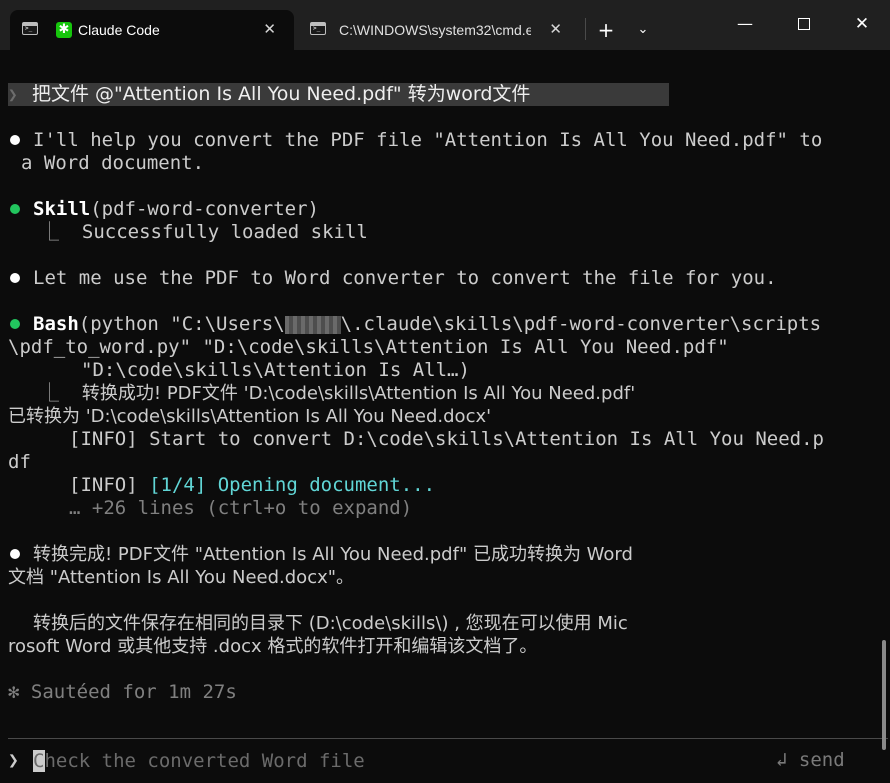 This screenshot has width=890, height=783. I want to click on tab-claude-code: ✱ Claude Code ✕, so click(152, 30).